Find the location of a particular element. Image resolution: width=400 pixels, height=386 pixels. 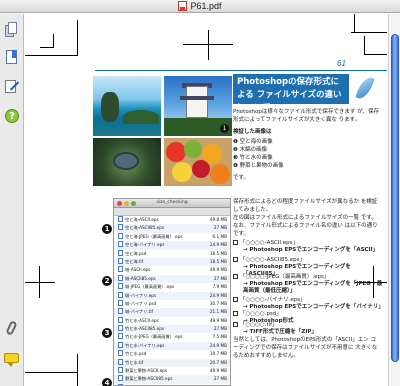

list-subhead: 検証した画像は is located at coordinates (252, 132).